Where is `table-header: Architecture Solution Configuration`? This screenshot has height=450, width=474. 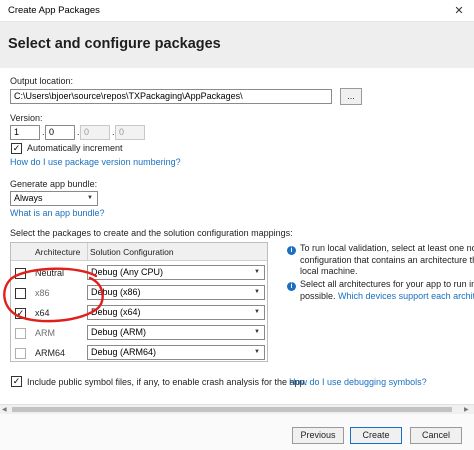
table-header: Architecture Solution Configuration is located at coordinates (139, 252).